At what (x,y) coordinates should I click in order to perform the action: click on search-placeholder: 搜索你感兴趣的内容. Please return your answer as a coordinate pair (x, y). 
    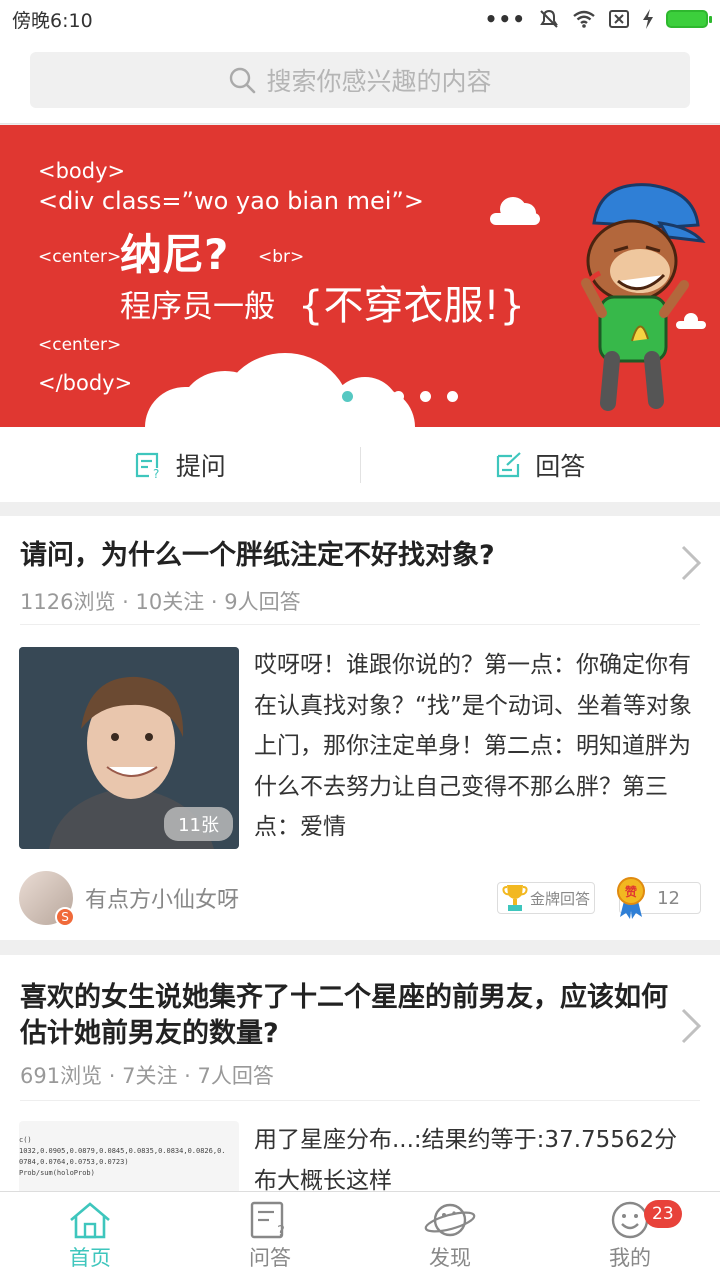
    Looking at the image, I should click on (379, 81).